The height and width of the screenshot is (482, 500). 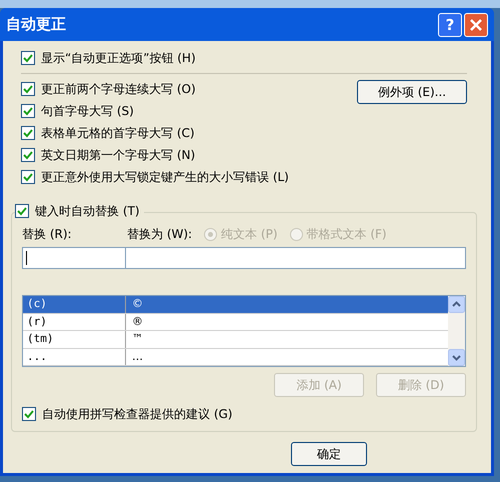 What do you see at coordinates (118, 58) in the screenshot?
I see `checkbox-label: 显示“自动更正选项”按钮 (H)` at bounding box center [118, 58].